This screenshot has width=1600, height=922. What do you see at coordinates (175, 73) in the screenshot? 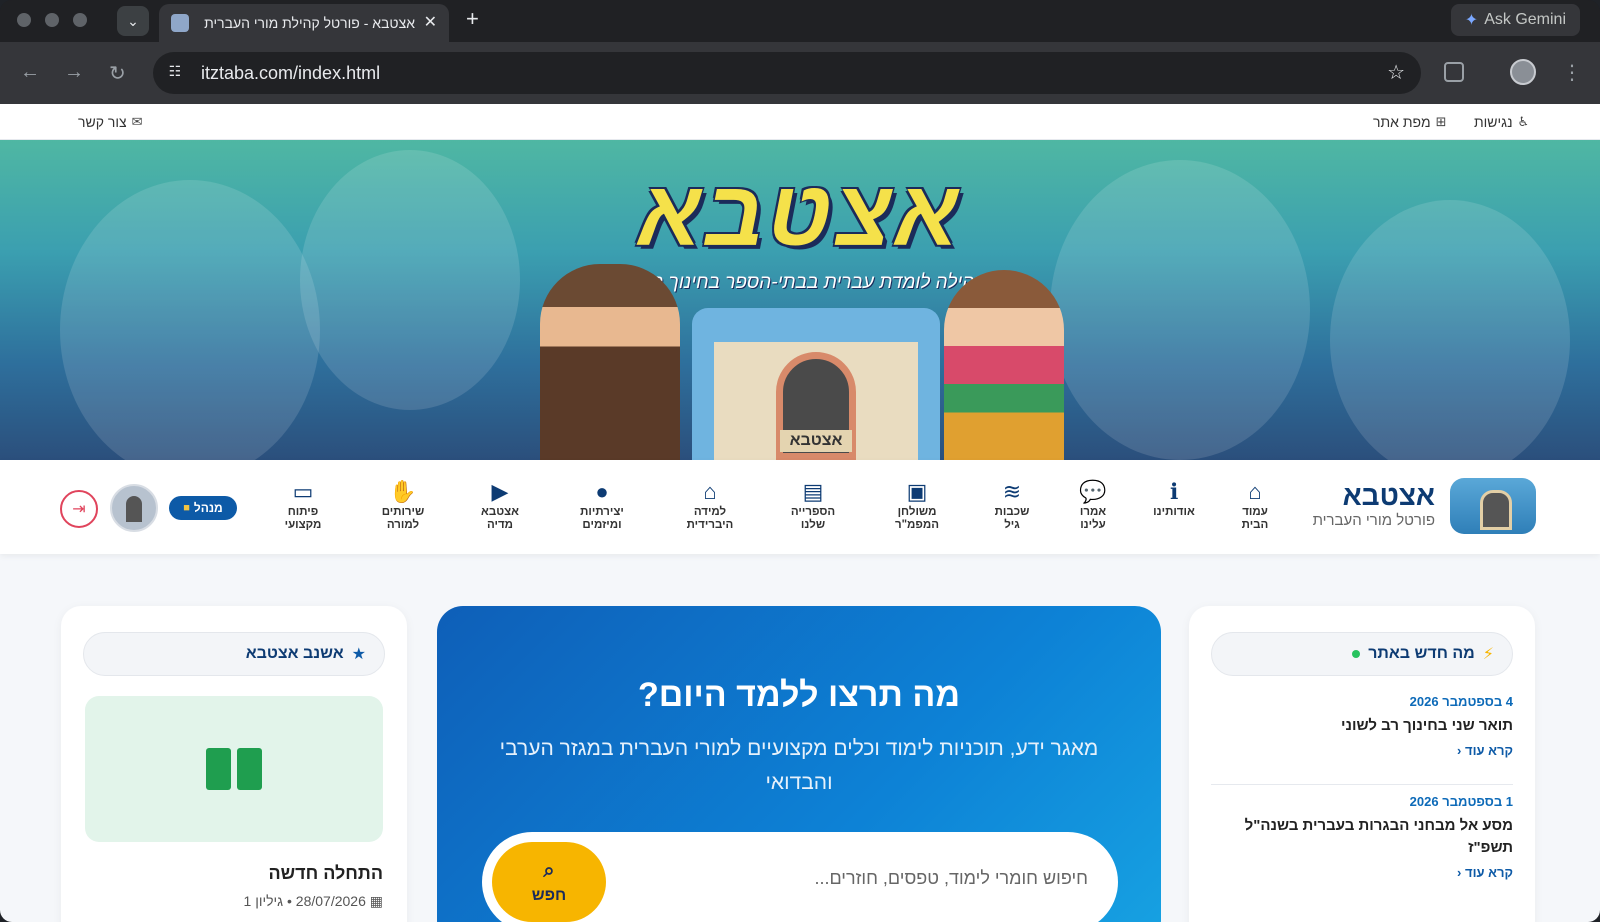
I see `site-settings-icon: ☷` at bounding box center [175, 73].